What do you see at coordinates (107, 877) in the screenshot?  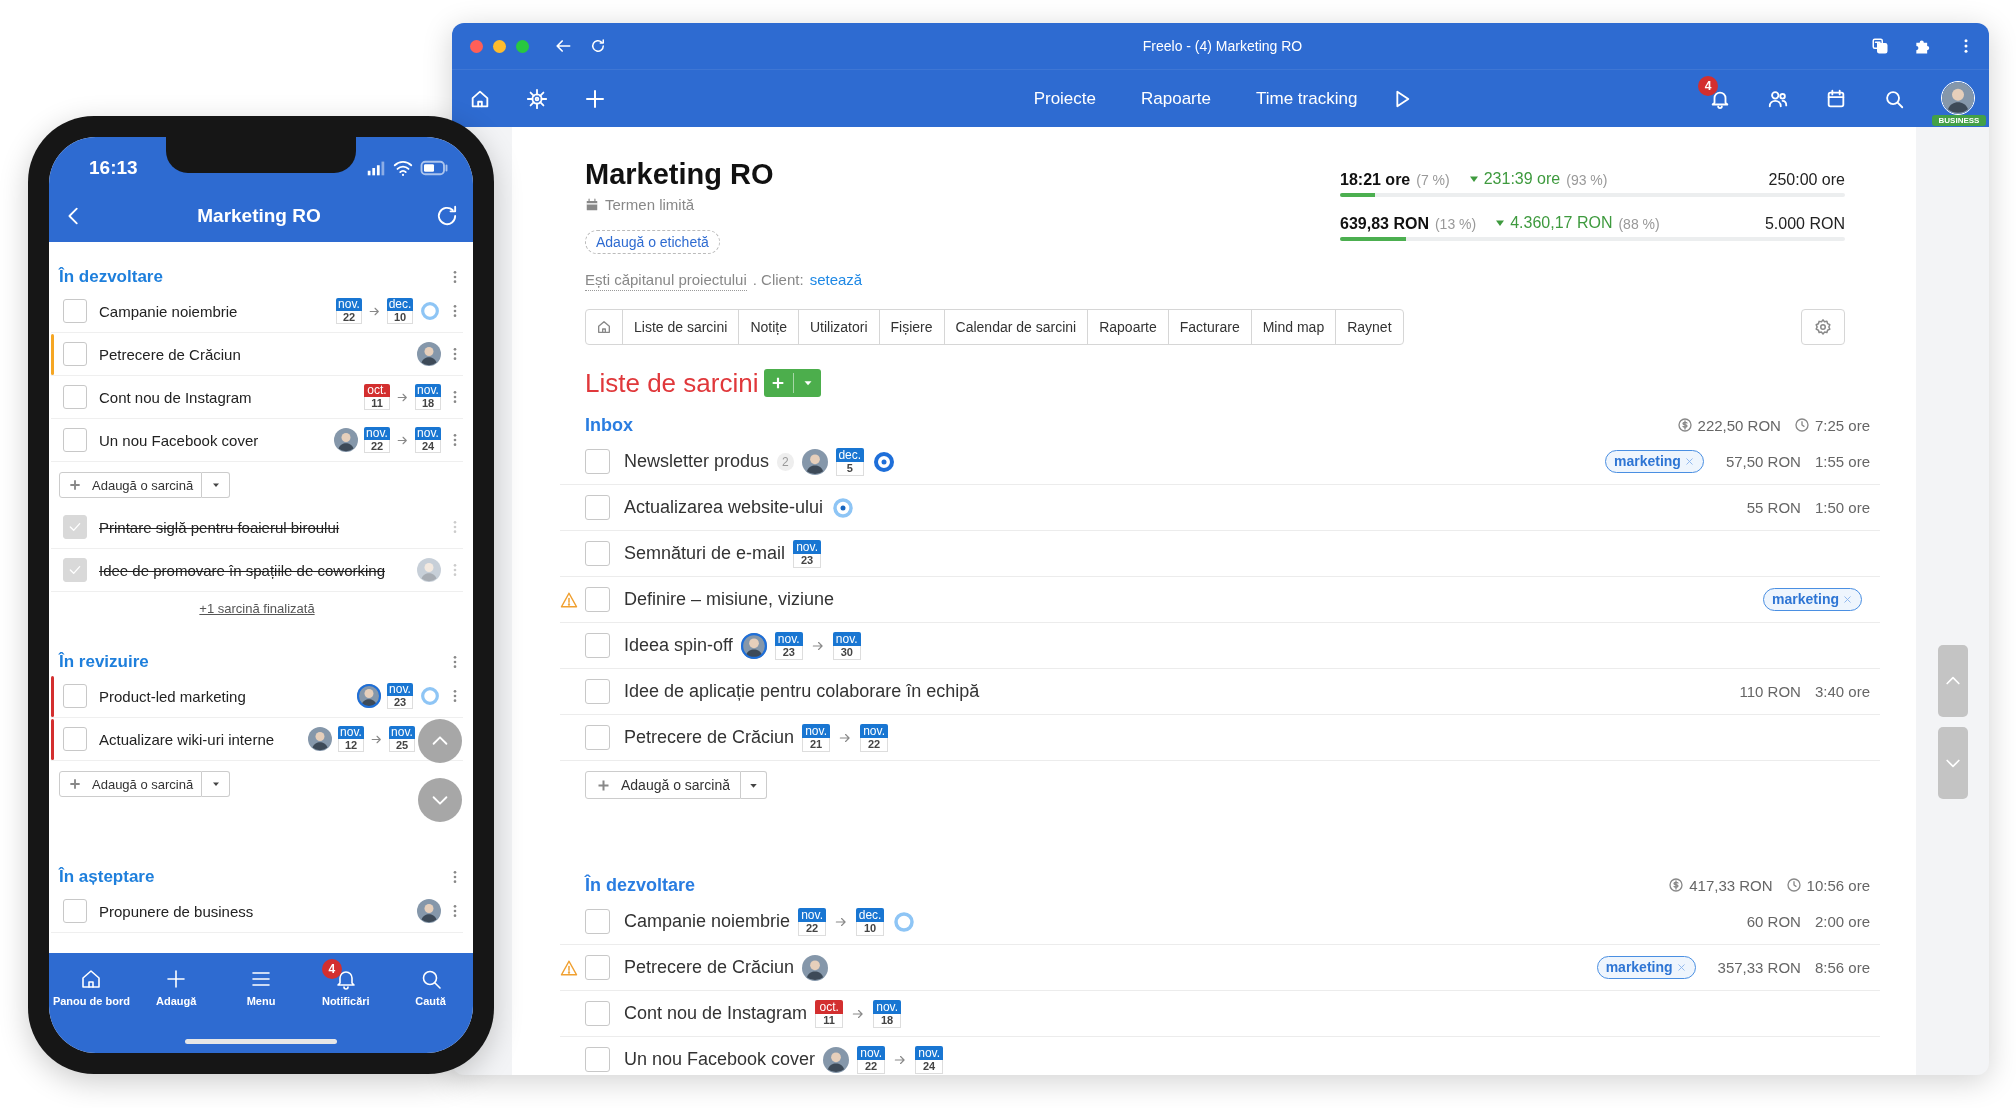 I see `list-title: În așteptare` at bounding box center [107, 877].